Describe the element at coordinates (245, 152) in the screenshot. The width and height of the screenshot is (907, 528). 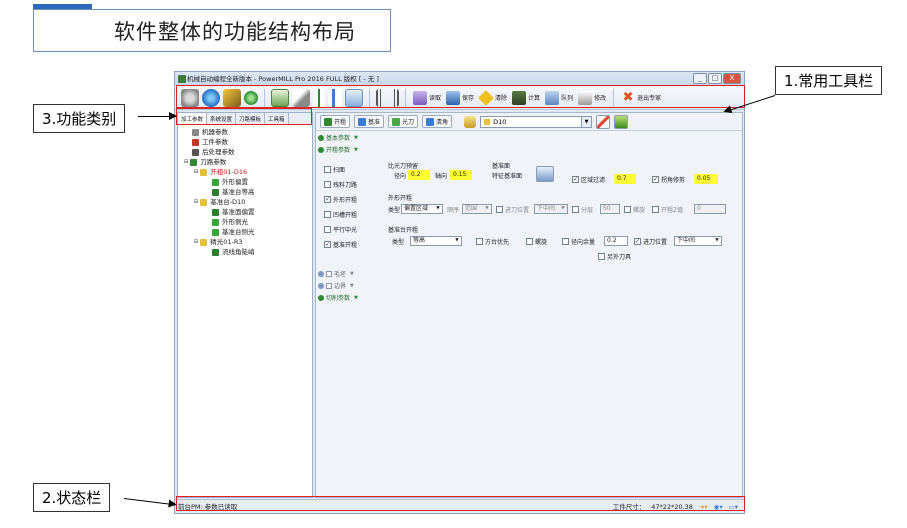
I see `tree-item: 后处理参数` at that location.